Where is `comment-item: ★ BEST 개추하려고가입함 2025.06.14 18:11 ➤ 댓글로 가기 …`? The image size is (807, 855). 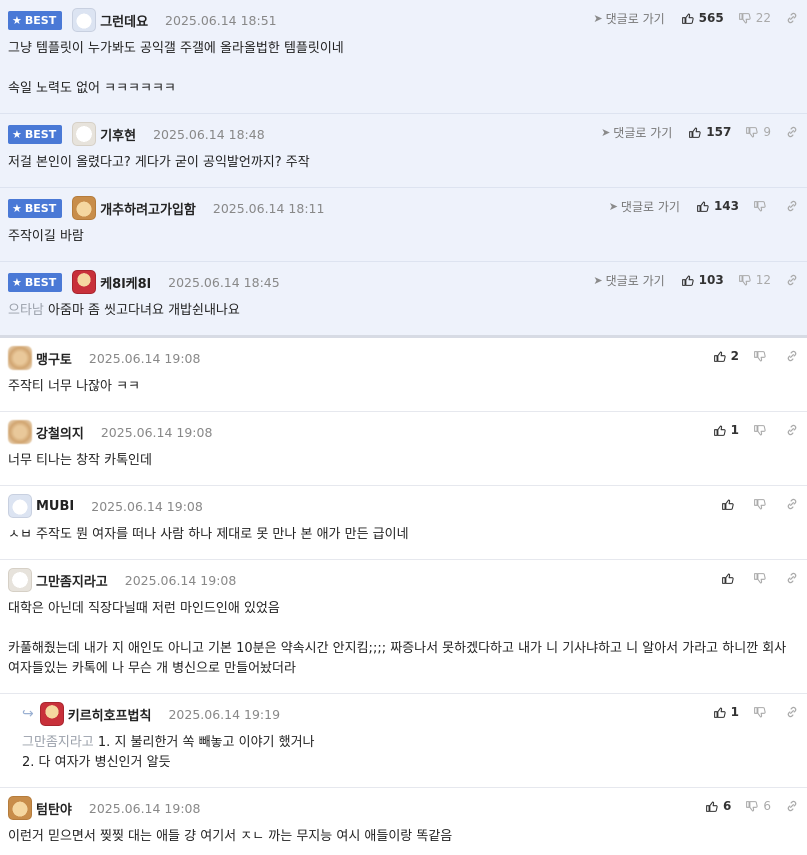
comment-item: ★ BEST 개추하려고가입함 2025.06.14 18:11 ➤ 댓글로 가기 … is located at coordinates (403, 225).